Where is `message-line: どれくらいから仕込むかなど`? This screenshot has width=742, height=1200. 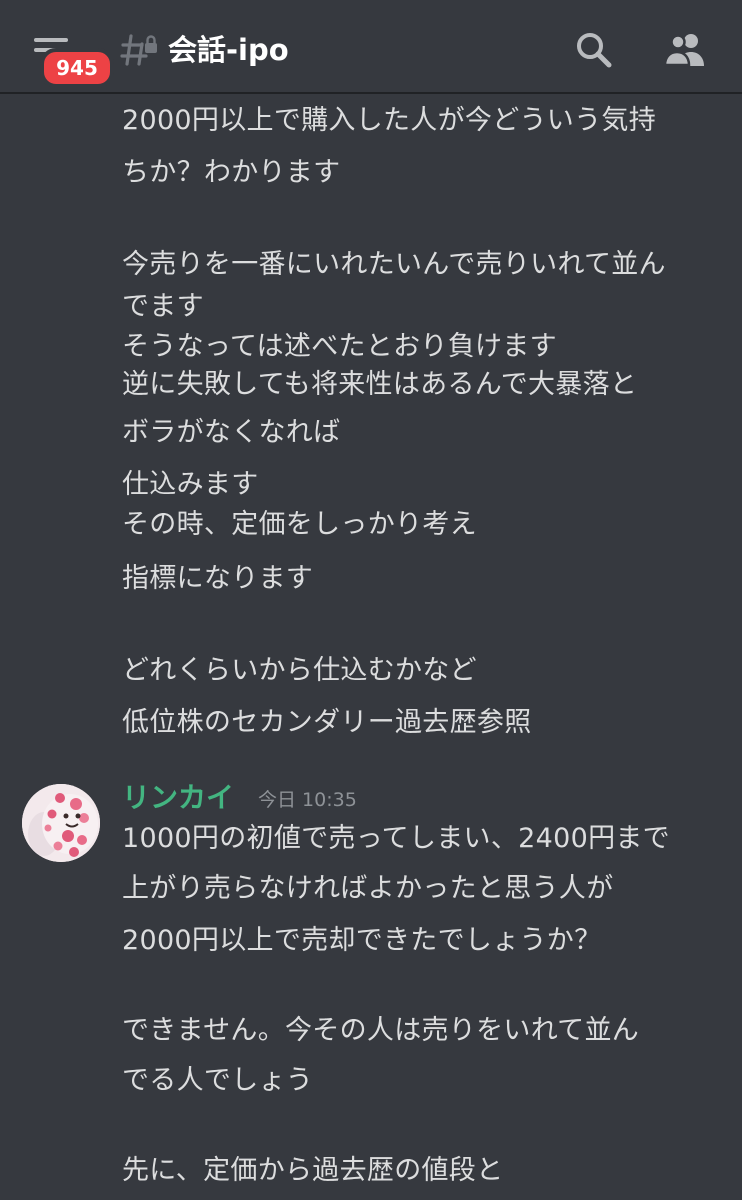
message-line: どれくらいから仕込むかなど is located at coordinates (299, 670).